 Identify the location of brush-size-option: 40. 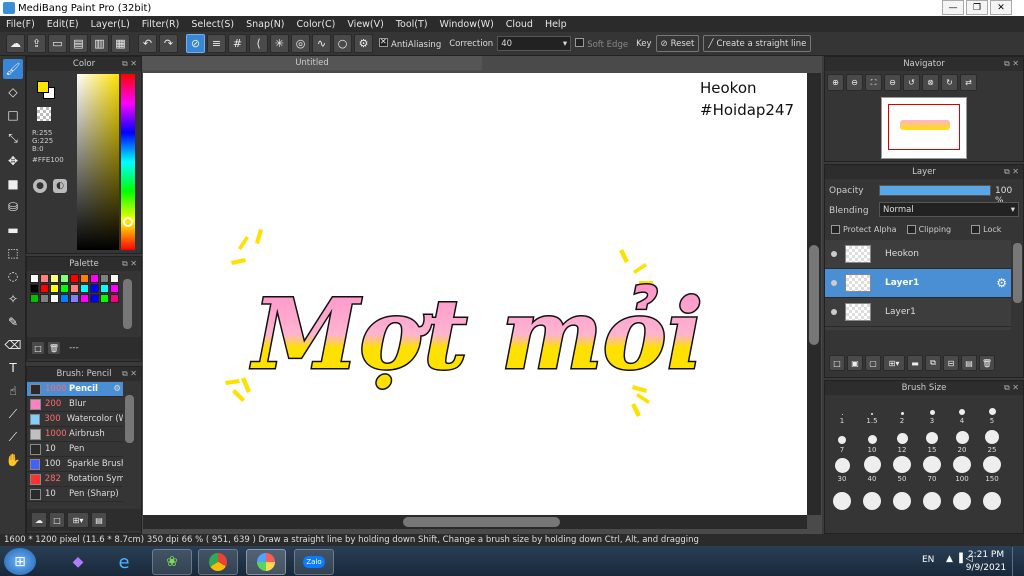
(872, 469).